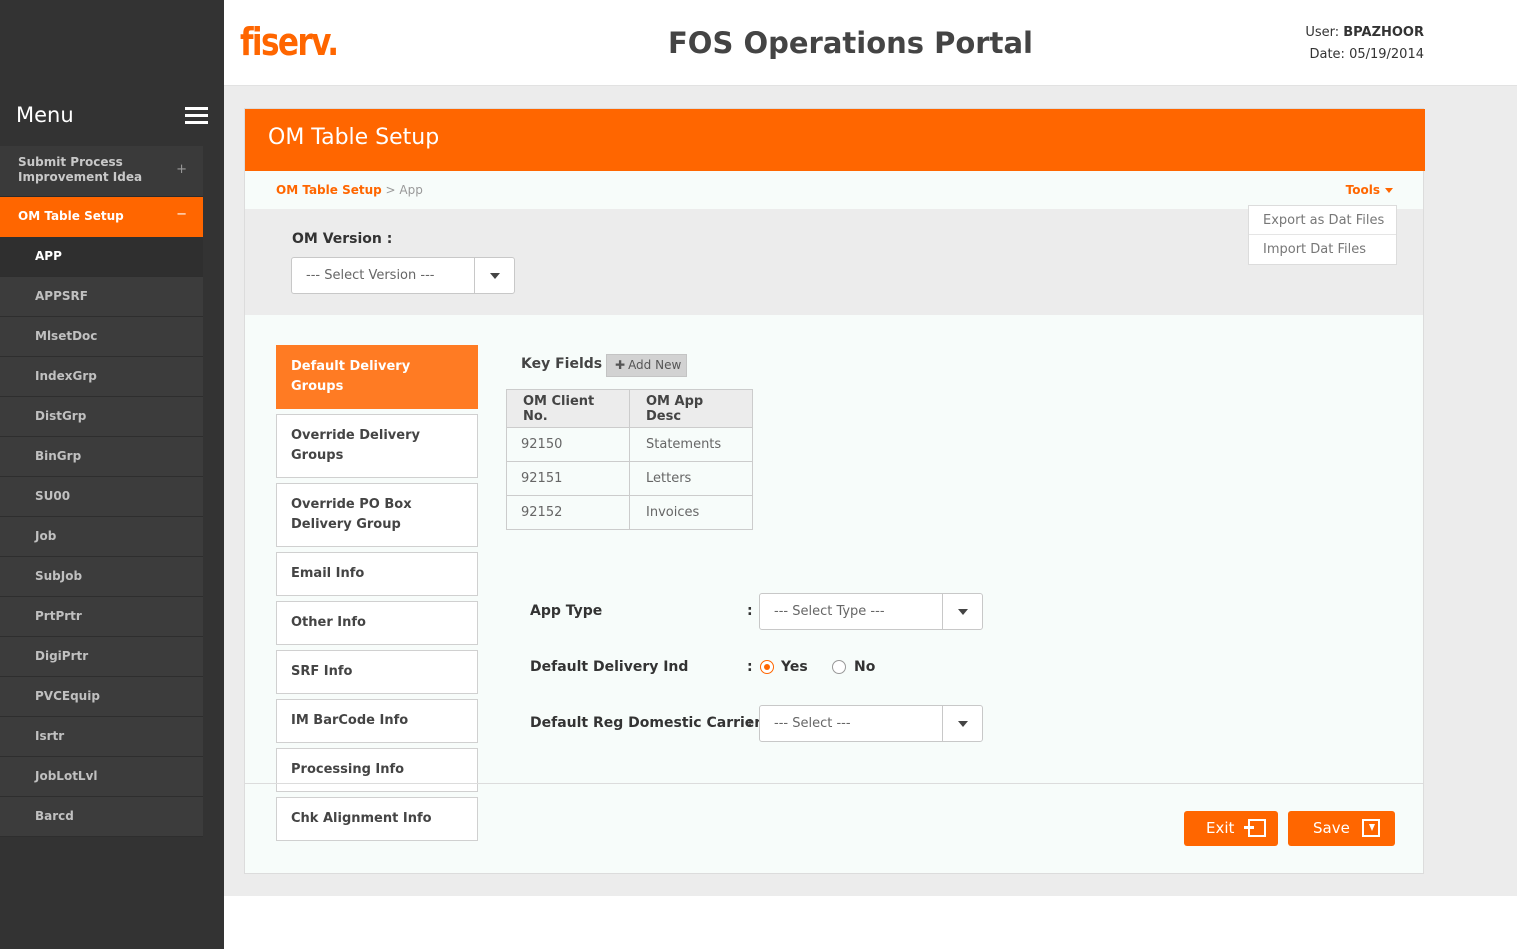  I want to click on date-label: Date:, so click(1327, 54).